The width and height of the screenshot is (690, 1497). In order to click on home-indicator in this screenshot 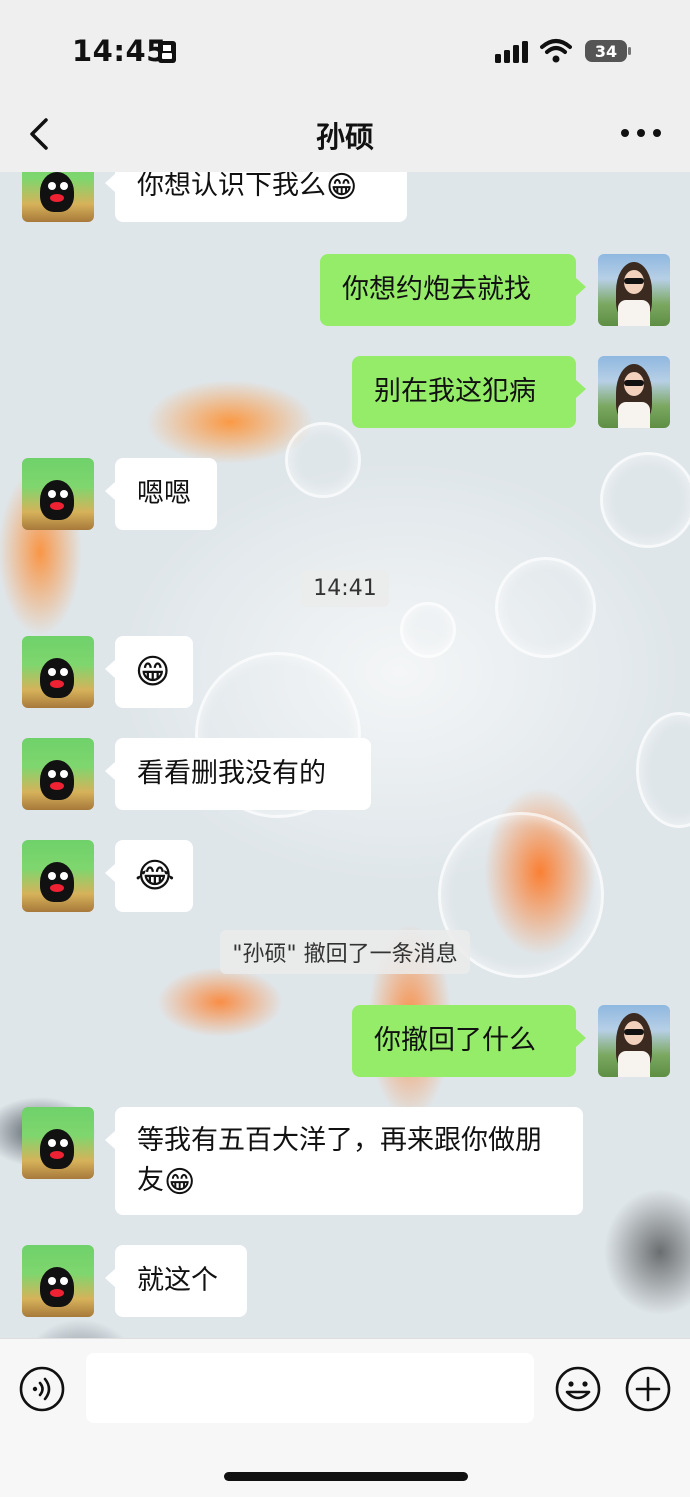, I will do `click(346, 1476)`.